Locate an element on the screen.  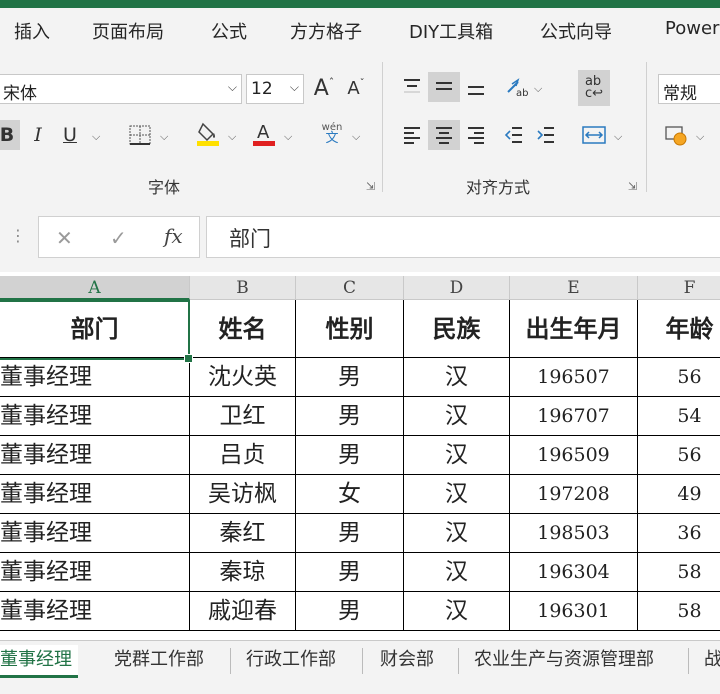
enter-check-icon: ✓ is located at coordinates (118, 238).